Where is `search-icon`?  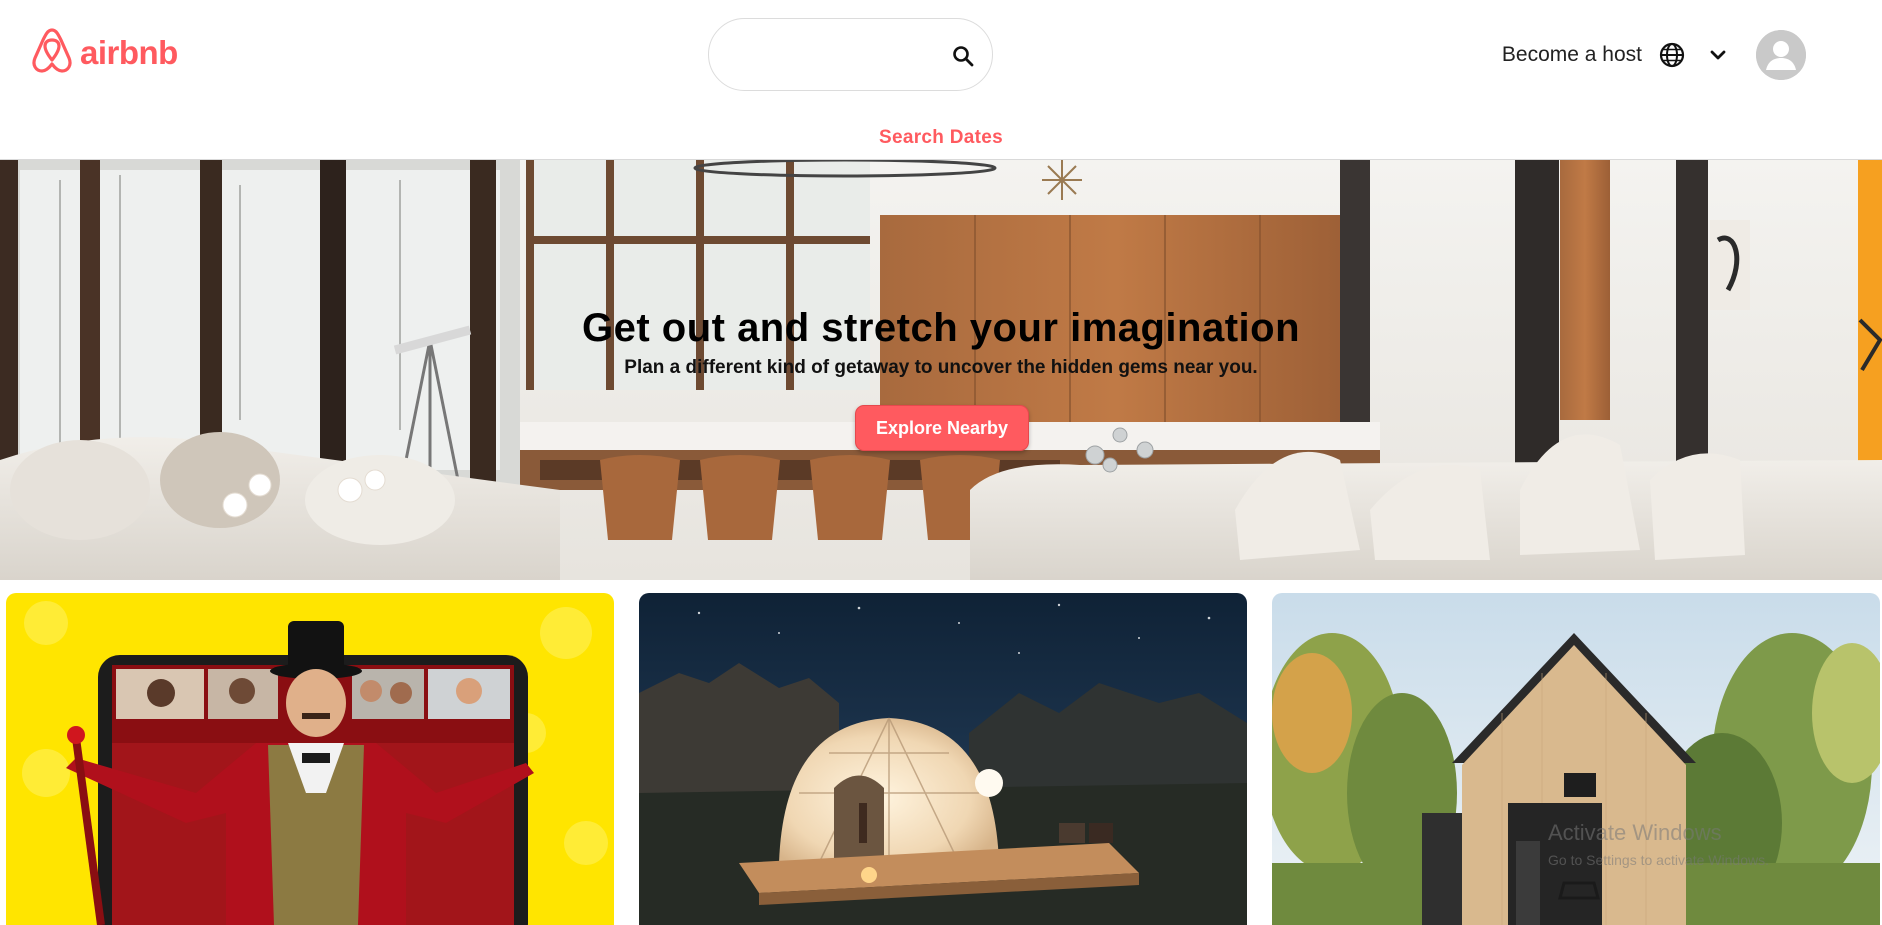 search-icon is located at coordinates (963, 56).